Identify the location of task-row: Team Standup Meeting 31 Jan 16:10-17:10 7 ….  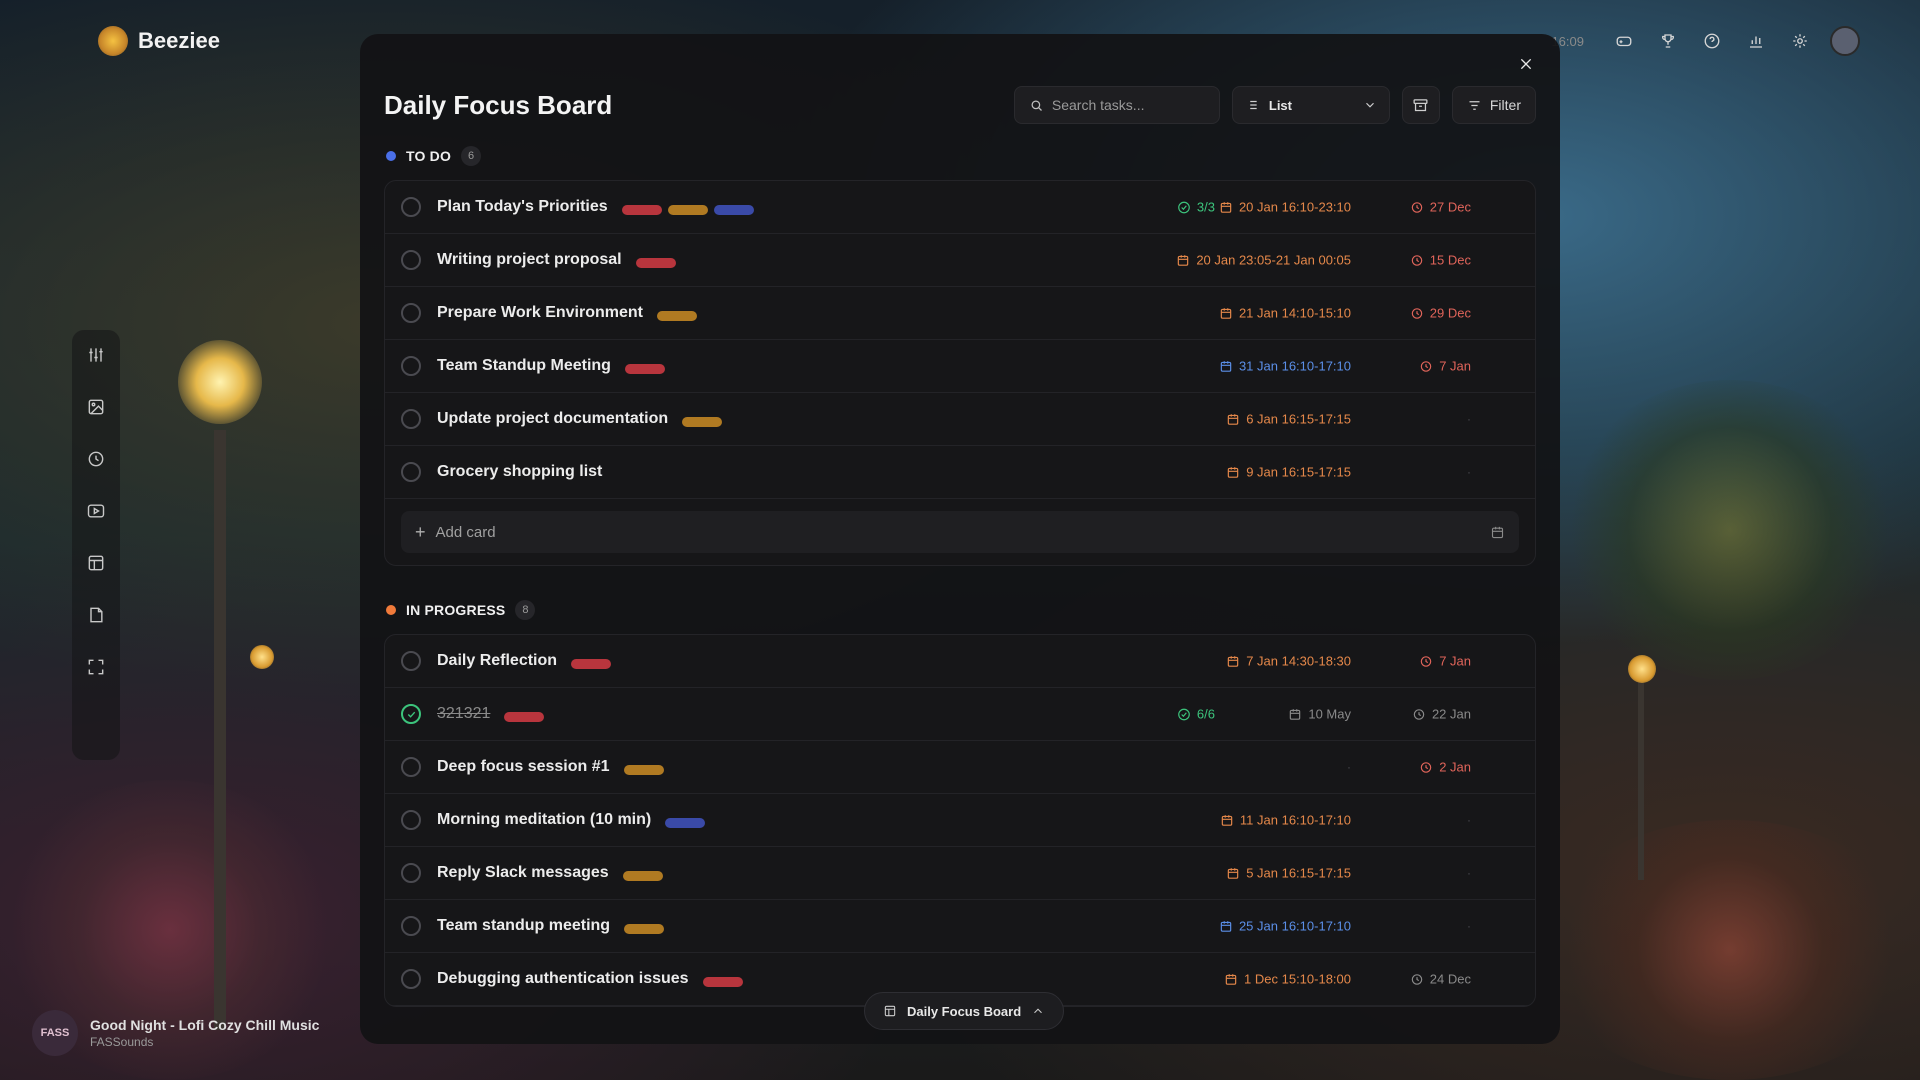
(960, 366).